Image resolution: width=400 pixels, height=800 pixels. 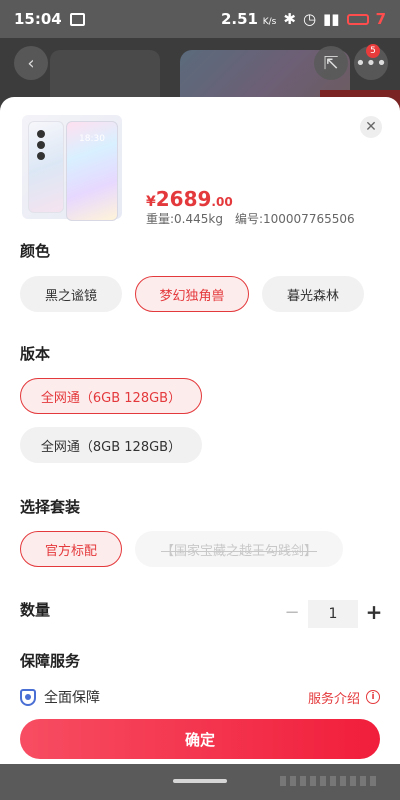 I want to click on service-row: 全面保障 服务介绍 i, so click(x=200, y=697).